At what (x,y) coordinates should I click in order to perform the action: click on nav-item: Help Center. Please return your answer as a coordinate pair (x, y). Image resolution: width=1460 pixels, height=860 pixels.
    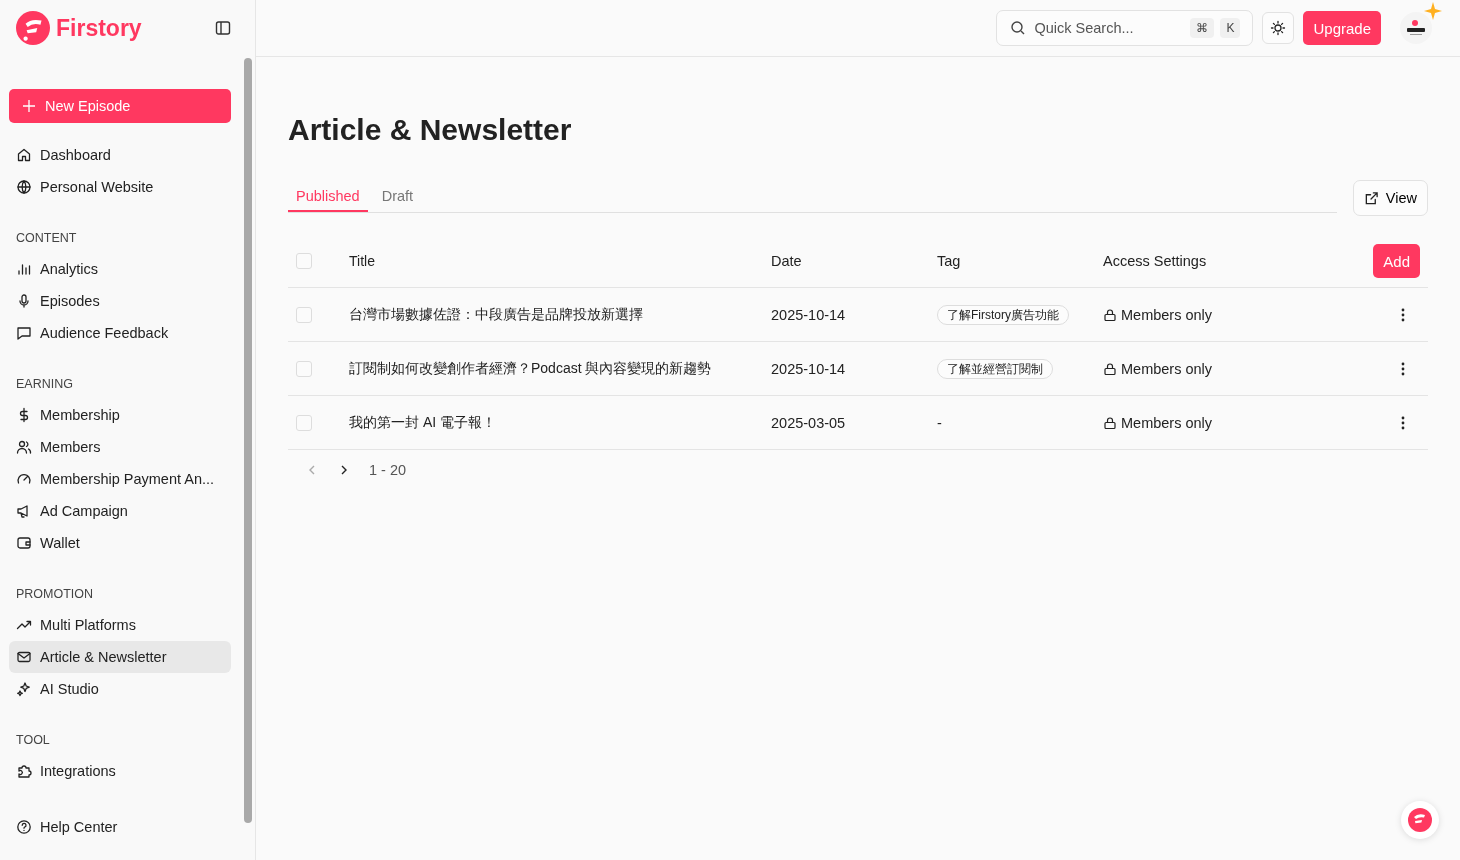
    Looking at the image, I should click on (120, 827).